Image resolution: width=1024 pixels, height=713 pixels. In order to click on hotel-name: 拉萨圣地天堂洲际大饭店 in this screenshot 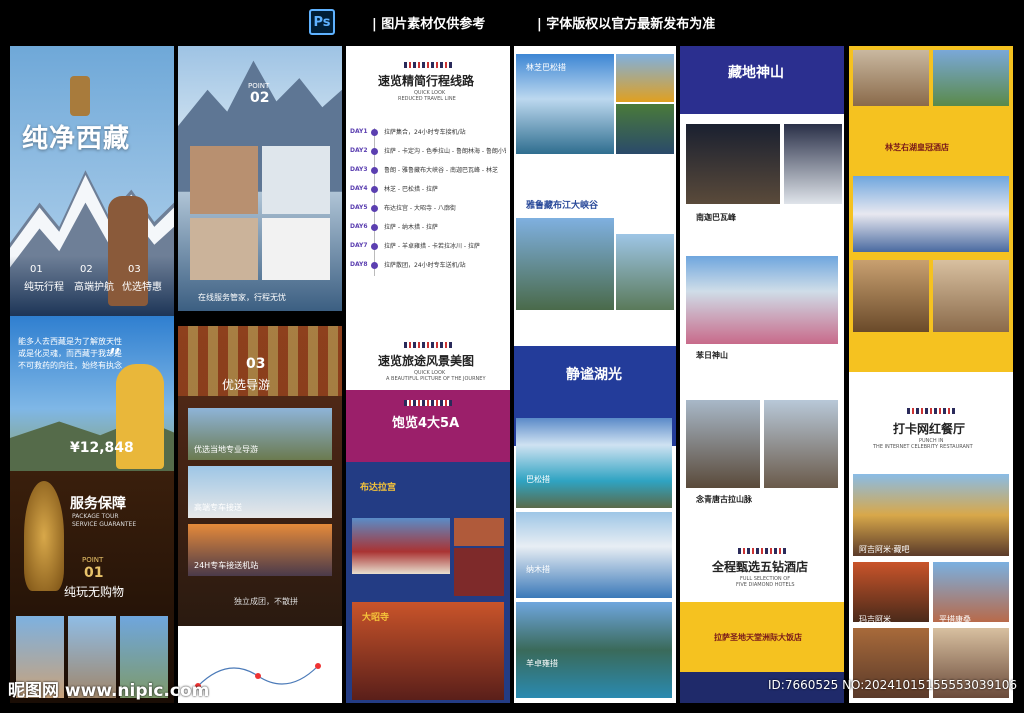, I will do `click(758, 637)`.